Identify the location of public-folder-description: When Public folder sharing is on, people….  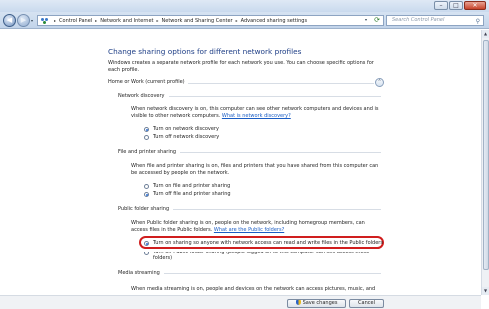
(256, 227).